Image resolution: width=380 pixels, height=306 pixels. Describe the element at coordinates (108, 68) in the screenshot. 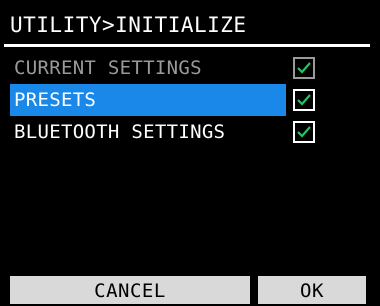

I see `option-label: CURRENT SETTINGS` at that location.